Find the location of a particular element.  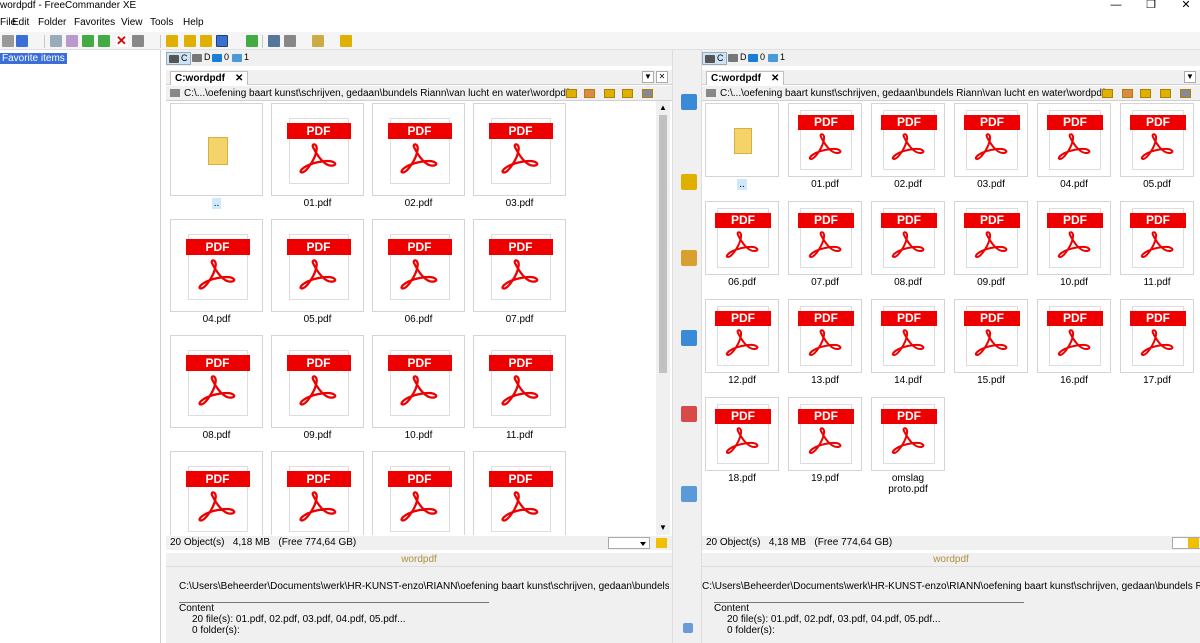

edit-icon is located at coordinates (72, 41).